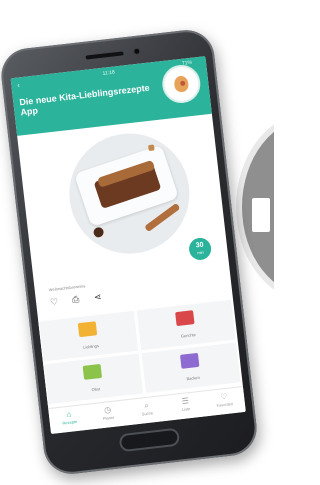 This screenshot has width=320, height=485. What do you see at coordinates (188, 335) in the screenshot?
I see `category-label: Gerichte` at bounding box center [188, 335].